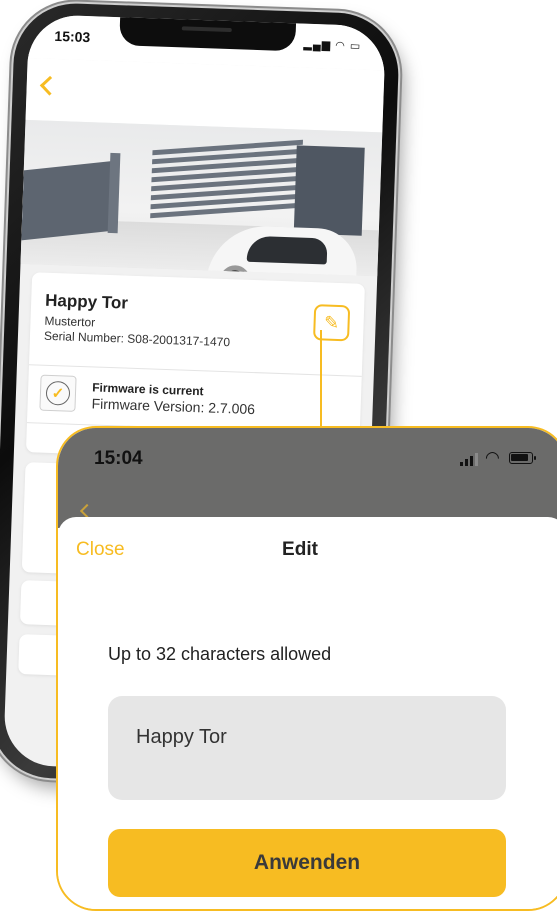  I want to click on device-serial: Serial Number: S08-2001317-1470, so click(137, 339).